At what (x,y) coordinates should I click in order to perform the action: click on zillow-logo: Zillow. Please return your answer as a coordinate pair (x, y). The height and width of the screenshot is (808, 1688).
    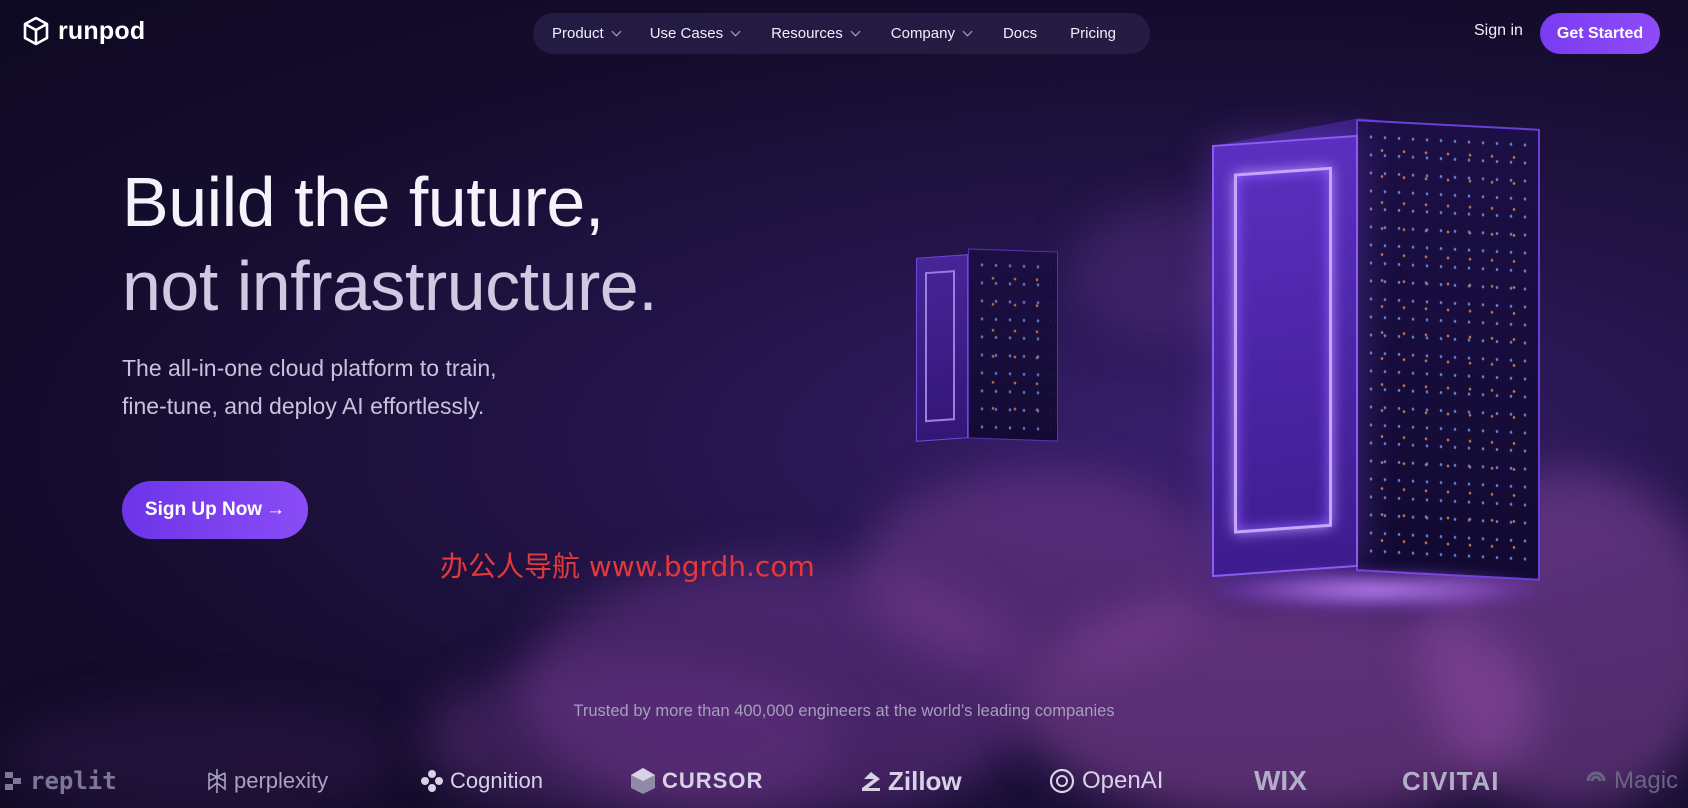
    Looking at the image, I should click on (911, 781).